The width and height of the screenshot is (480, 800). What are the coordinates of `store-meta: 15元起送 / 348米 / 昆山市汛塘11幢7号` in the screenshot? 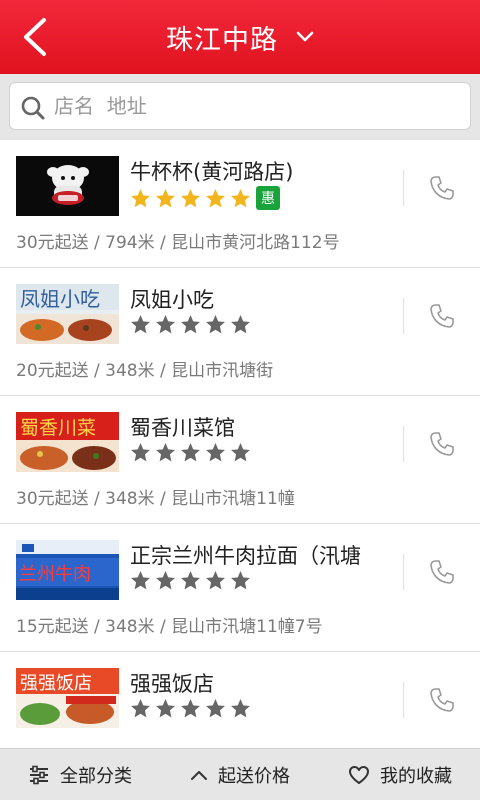 It's located at (169, 627).